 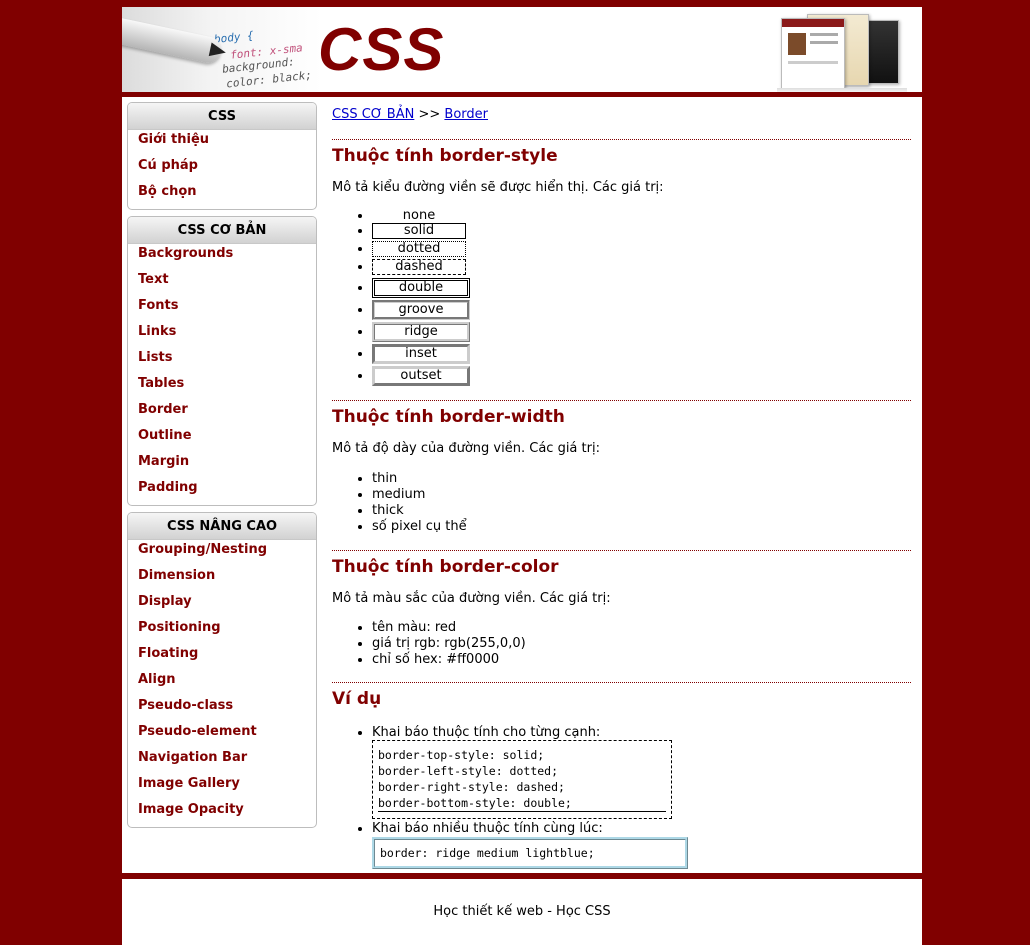 I want to click on sidebar-item-display: Display, so click(x=222, y=605).